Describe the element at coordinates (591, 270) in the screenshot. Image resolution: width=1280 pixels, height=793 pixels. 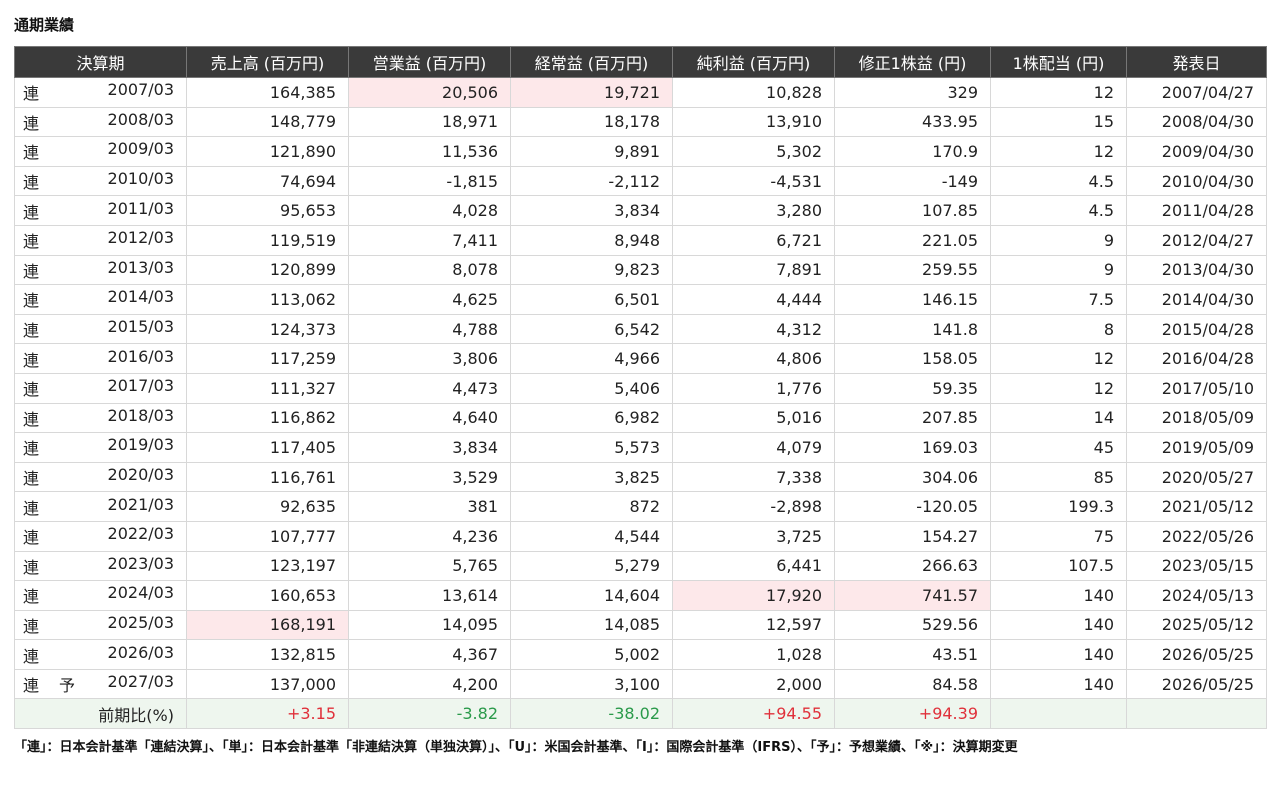
I see `ord-cell: 9,823` at that location.